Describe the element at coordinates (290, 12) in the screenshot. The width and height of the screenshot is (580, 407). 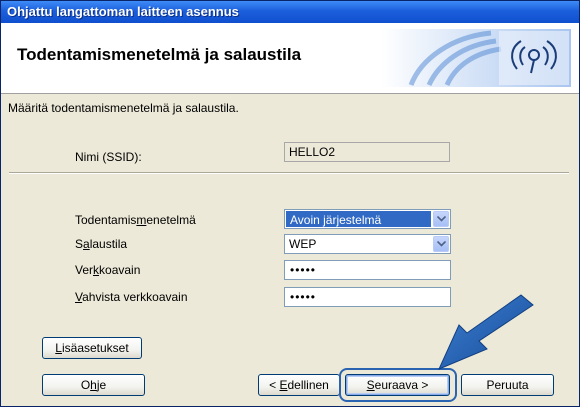
I see `title-bar: Ohjattu langattoman laitteen asennus` at that location.